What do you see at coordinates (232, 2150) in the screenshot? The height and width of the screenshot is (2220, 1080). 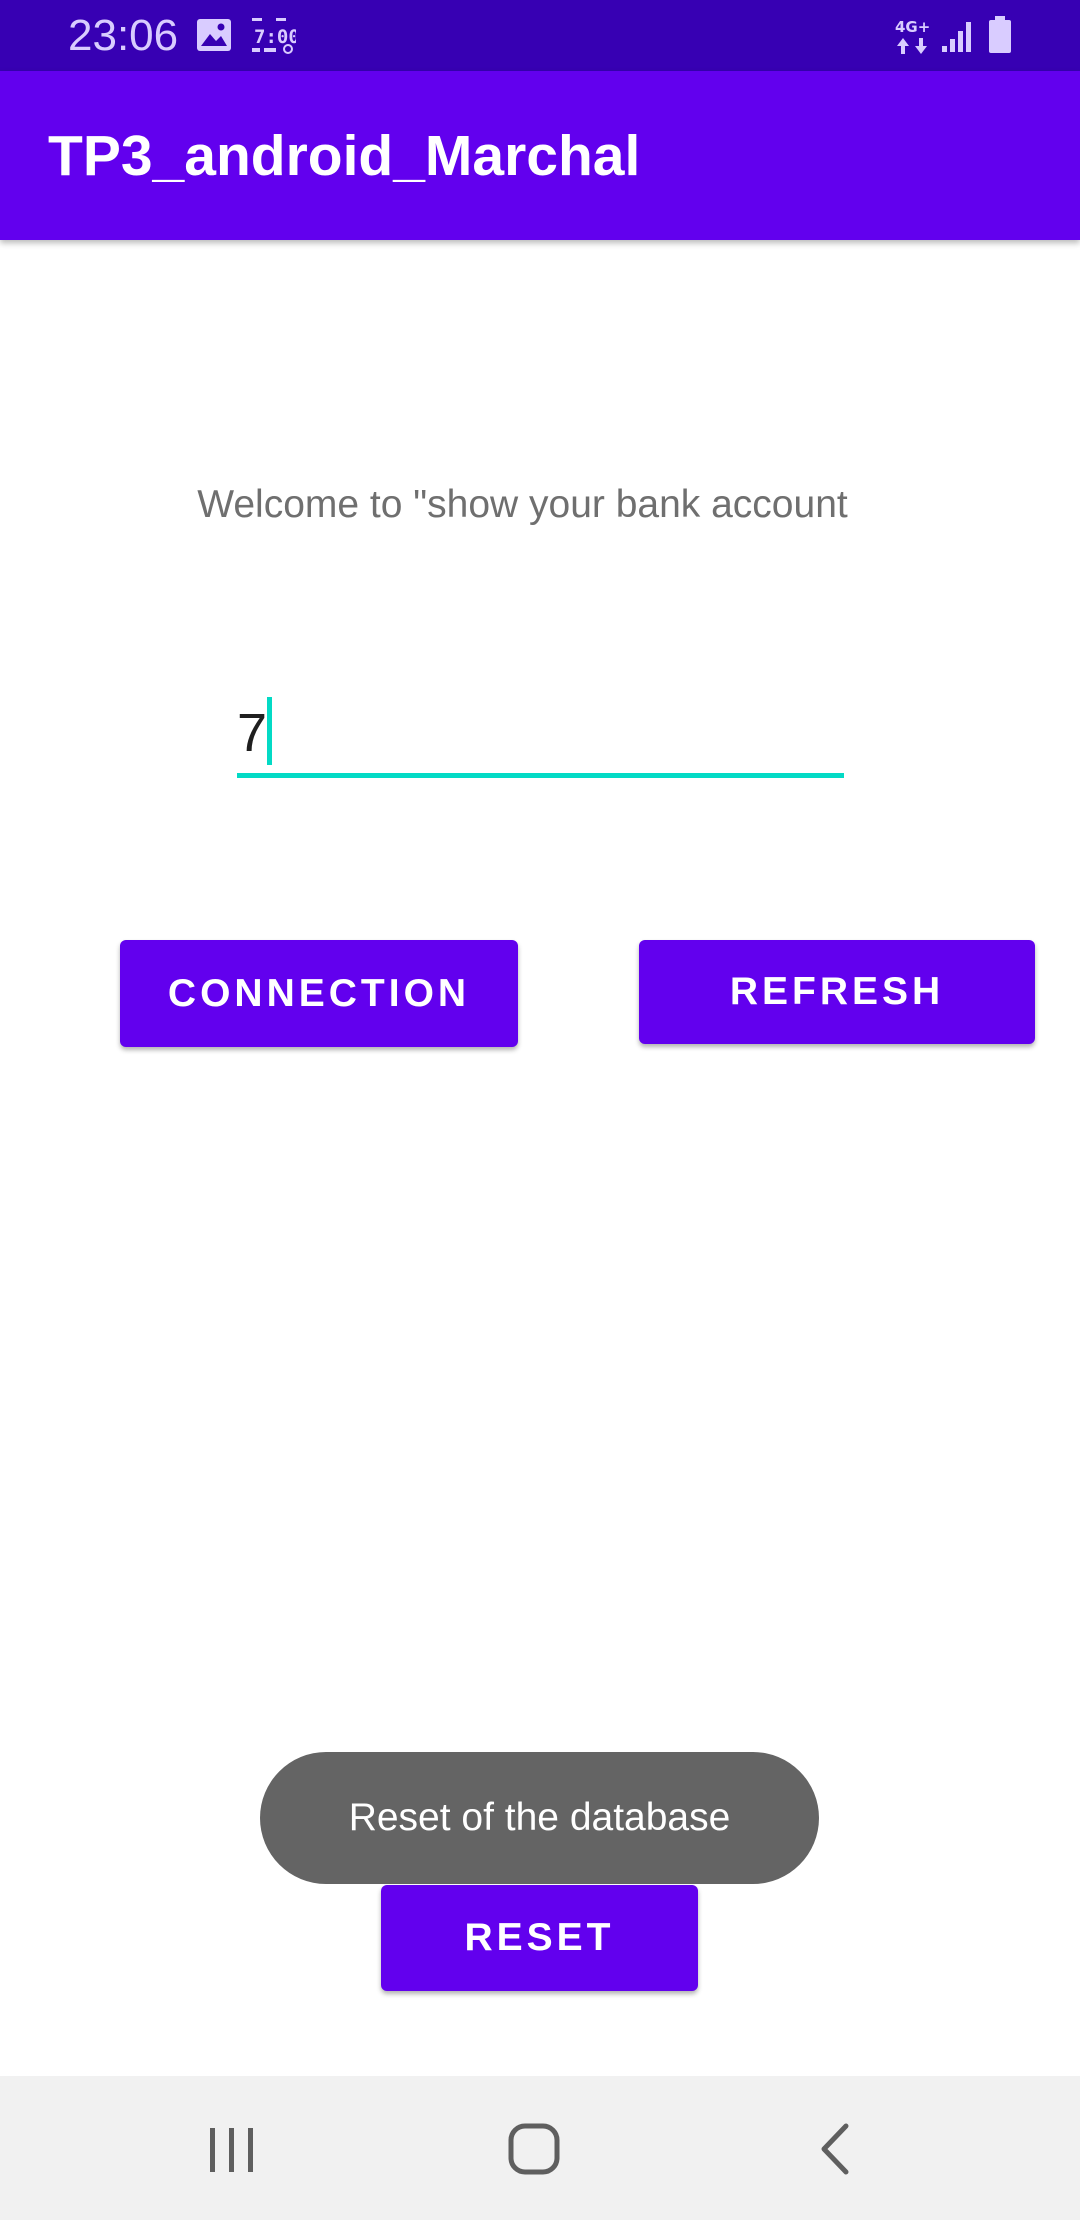 I see `recents-icon` at bounding box center [232, 2150].